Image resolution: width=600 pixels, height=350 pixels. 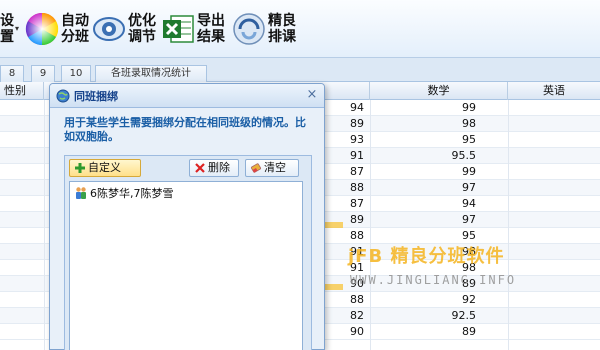 What do you see at coordinates (81, 193) in the screenshot?
I see `users-icon` at bounding box center [81, 193].